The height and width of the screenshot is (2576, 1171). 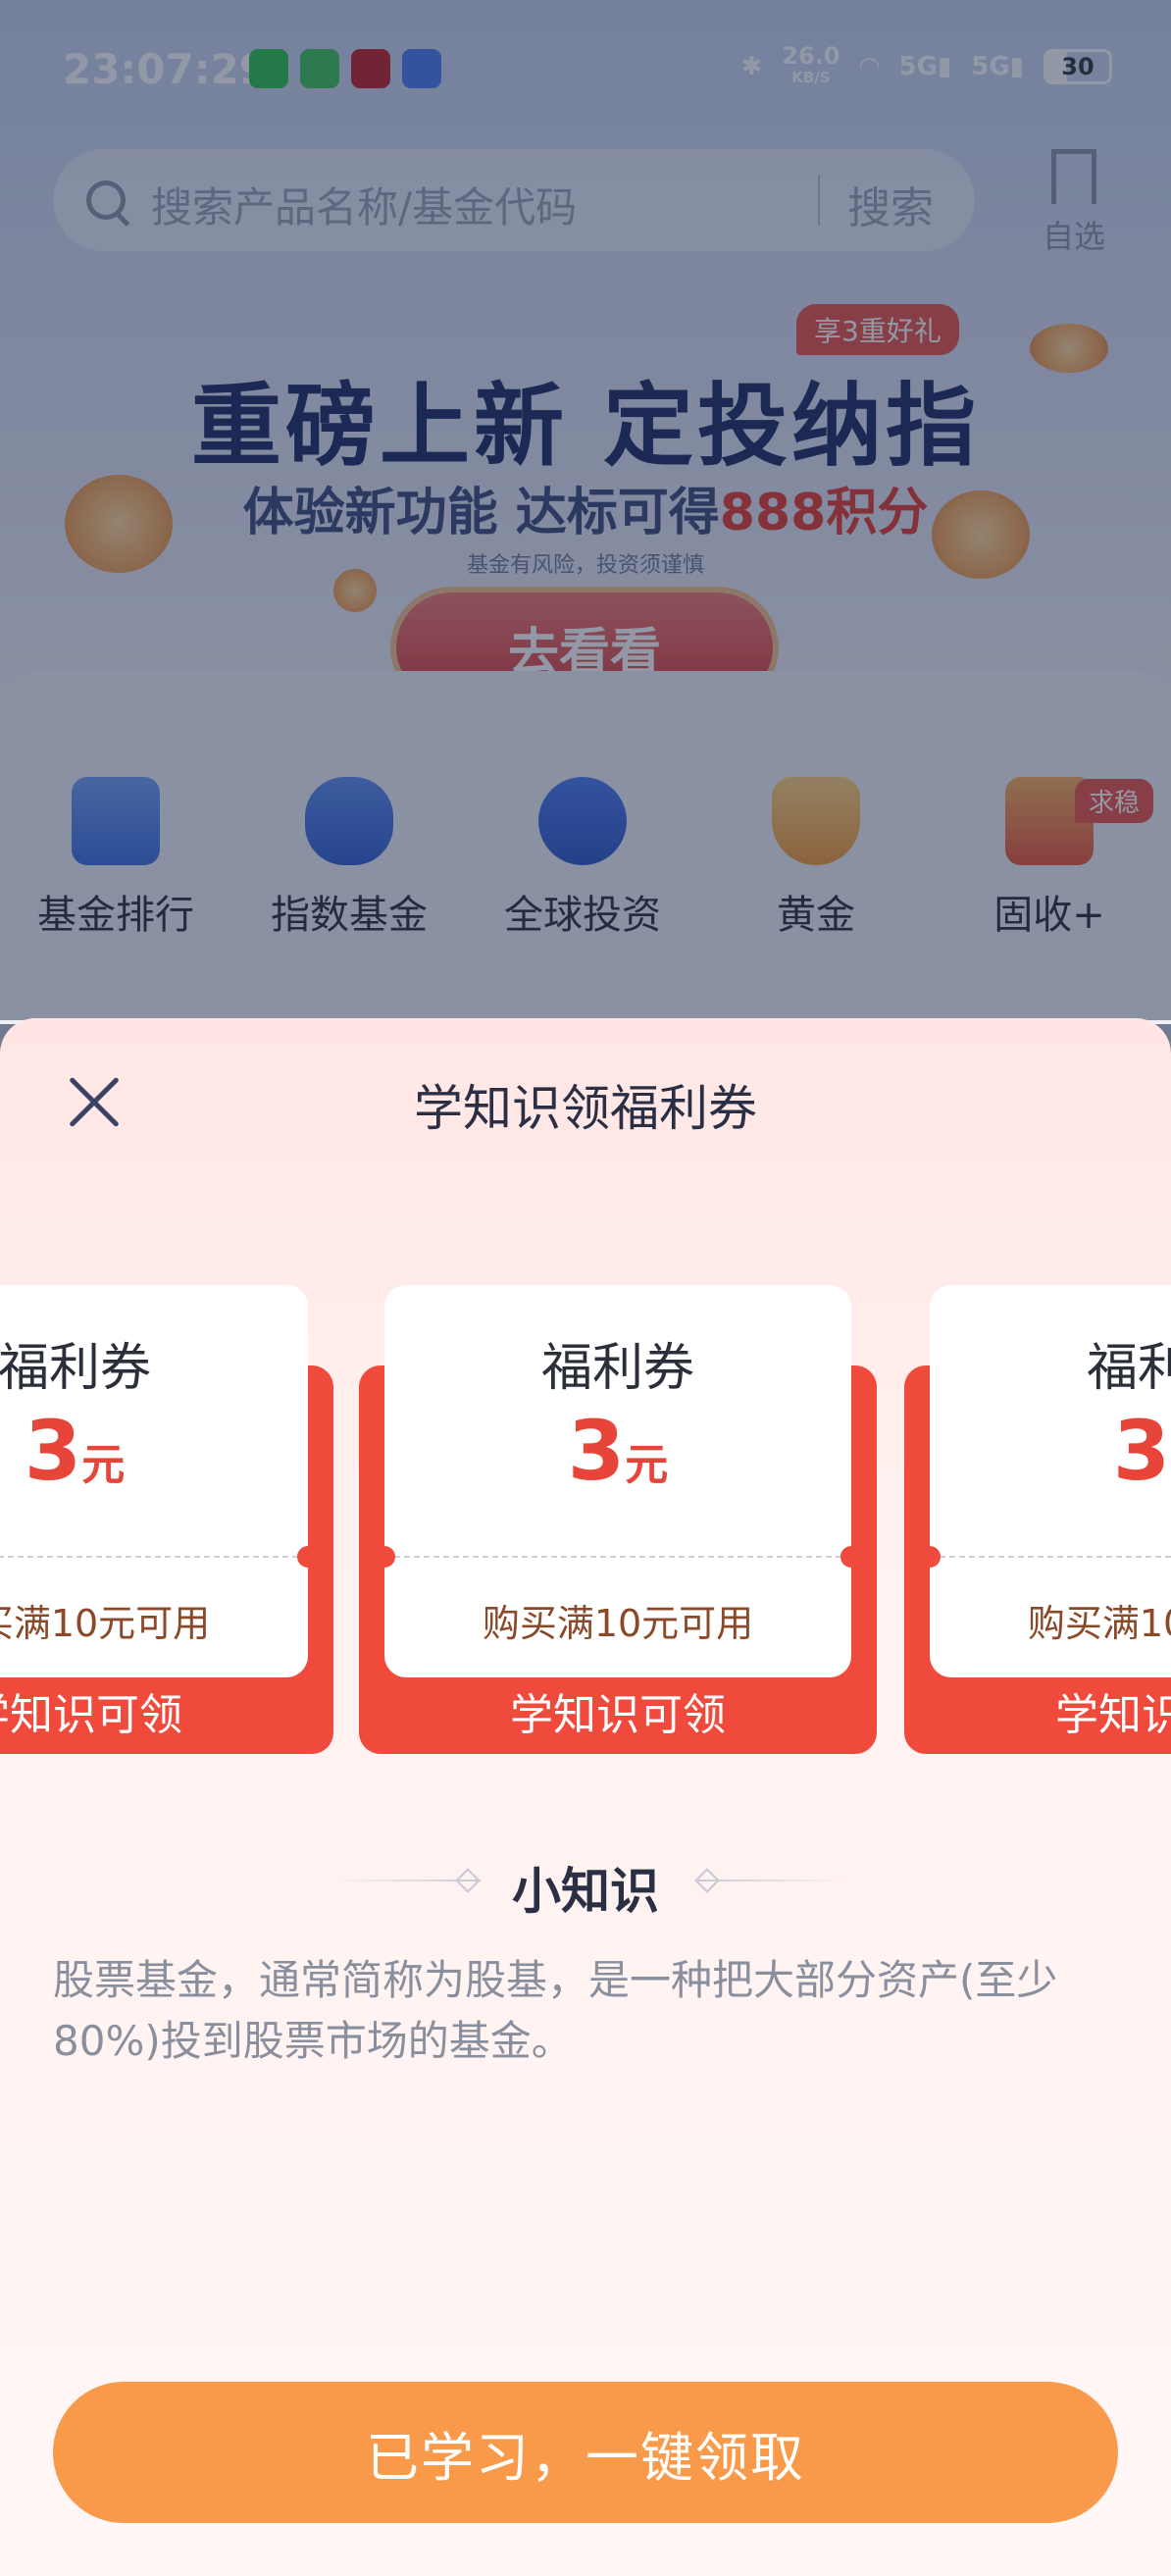 What do you see at coordinates (585, 2452) in the screenshot?
I see `claim-all-button: 已学习，一键领取` at bounding box center [585, 2452].